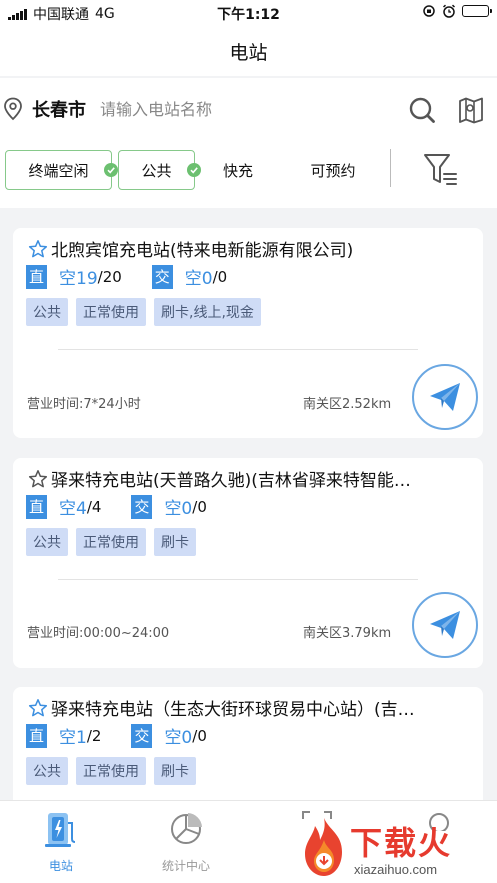 The image size is (497, 883). I want to click on filter-divider, so click(390, 168).